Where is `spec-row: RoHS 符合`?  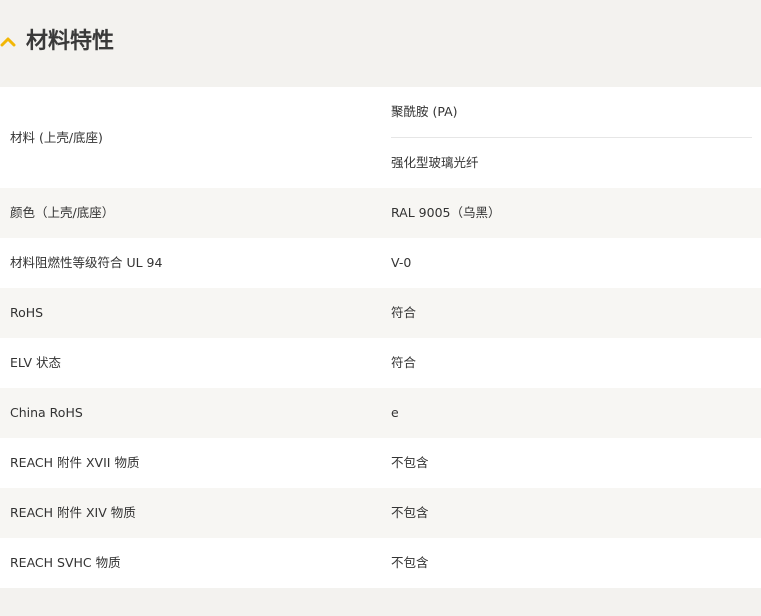 spec-row: RoHS 符合 is located at coordinates (380, 313).